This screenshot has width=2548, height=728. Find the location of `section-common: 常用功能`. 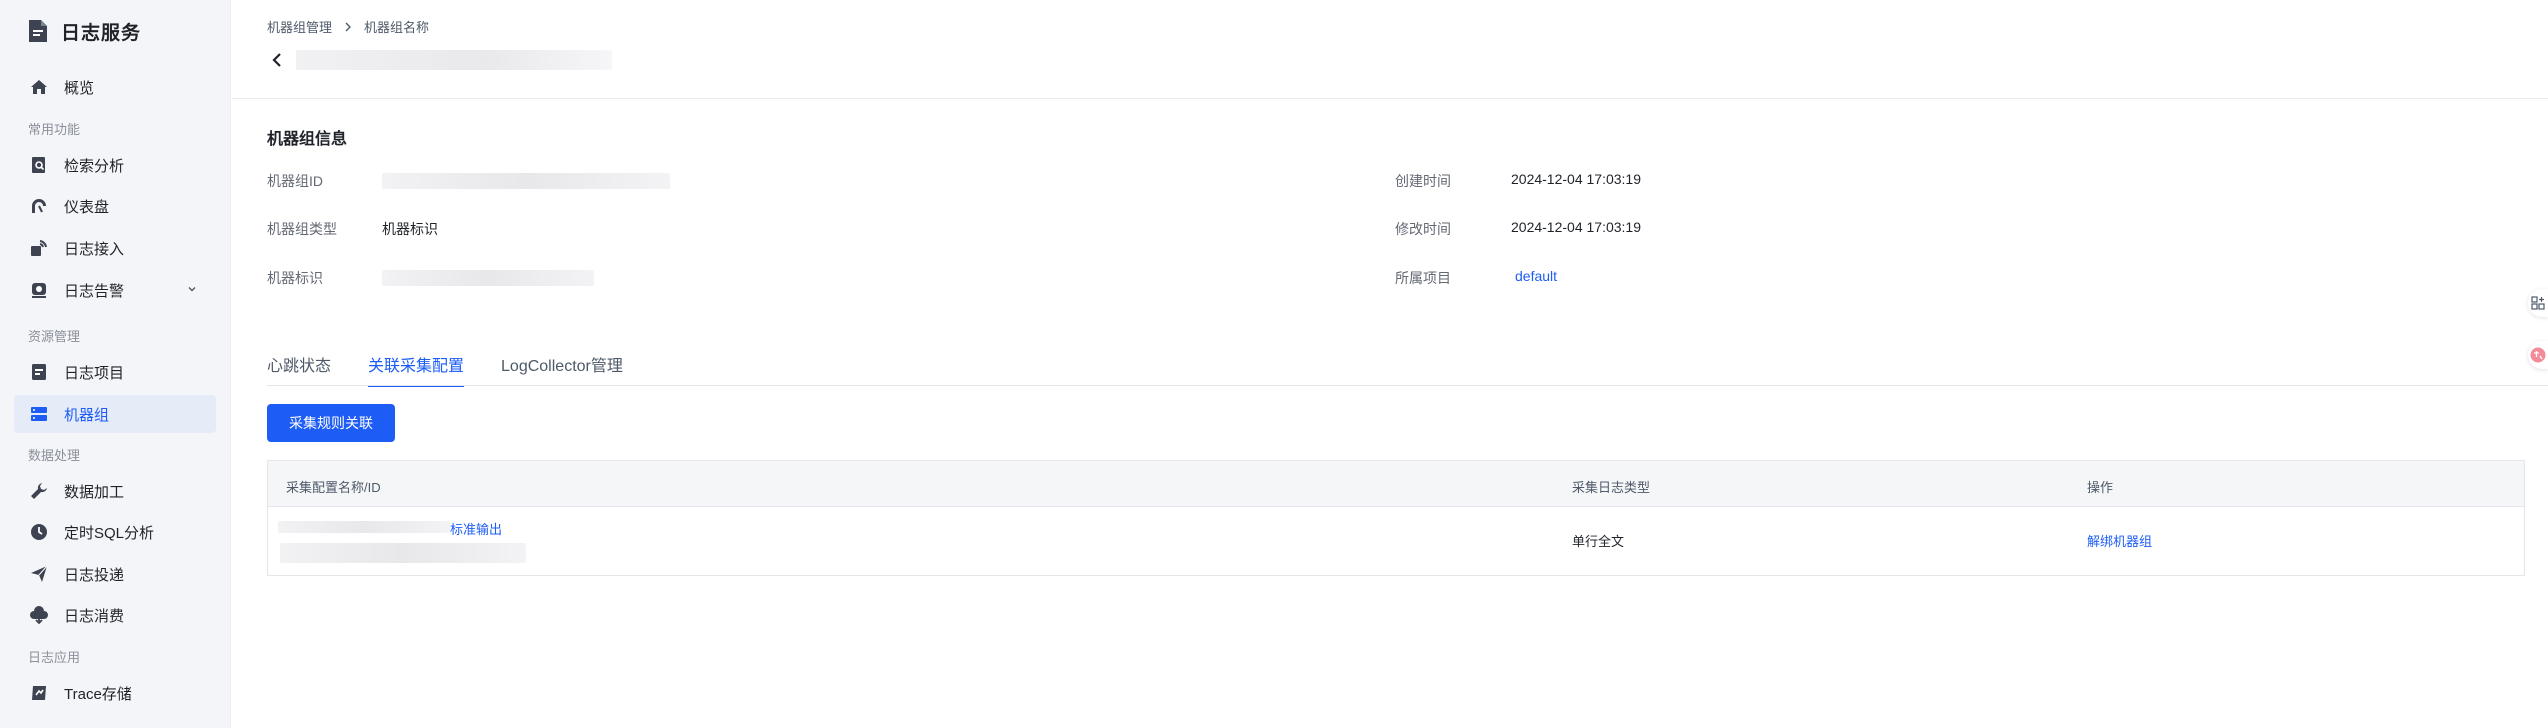

section-common: 常用功能 is located at coordinates (54, 129).